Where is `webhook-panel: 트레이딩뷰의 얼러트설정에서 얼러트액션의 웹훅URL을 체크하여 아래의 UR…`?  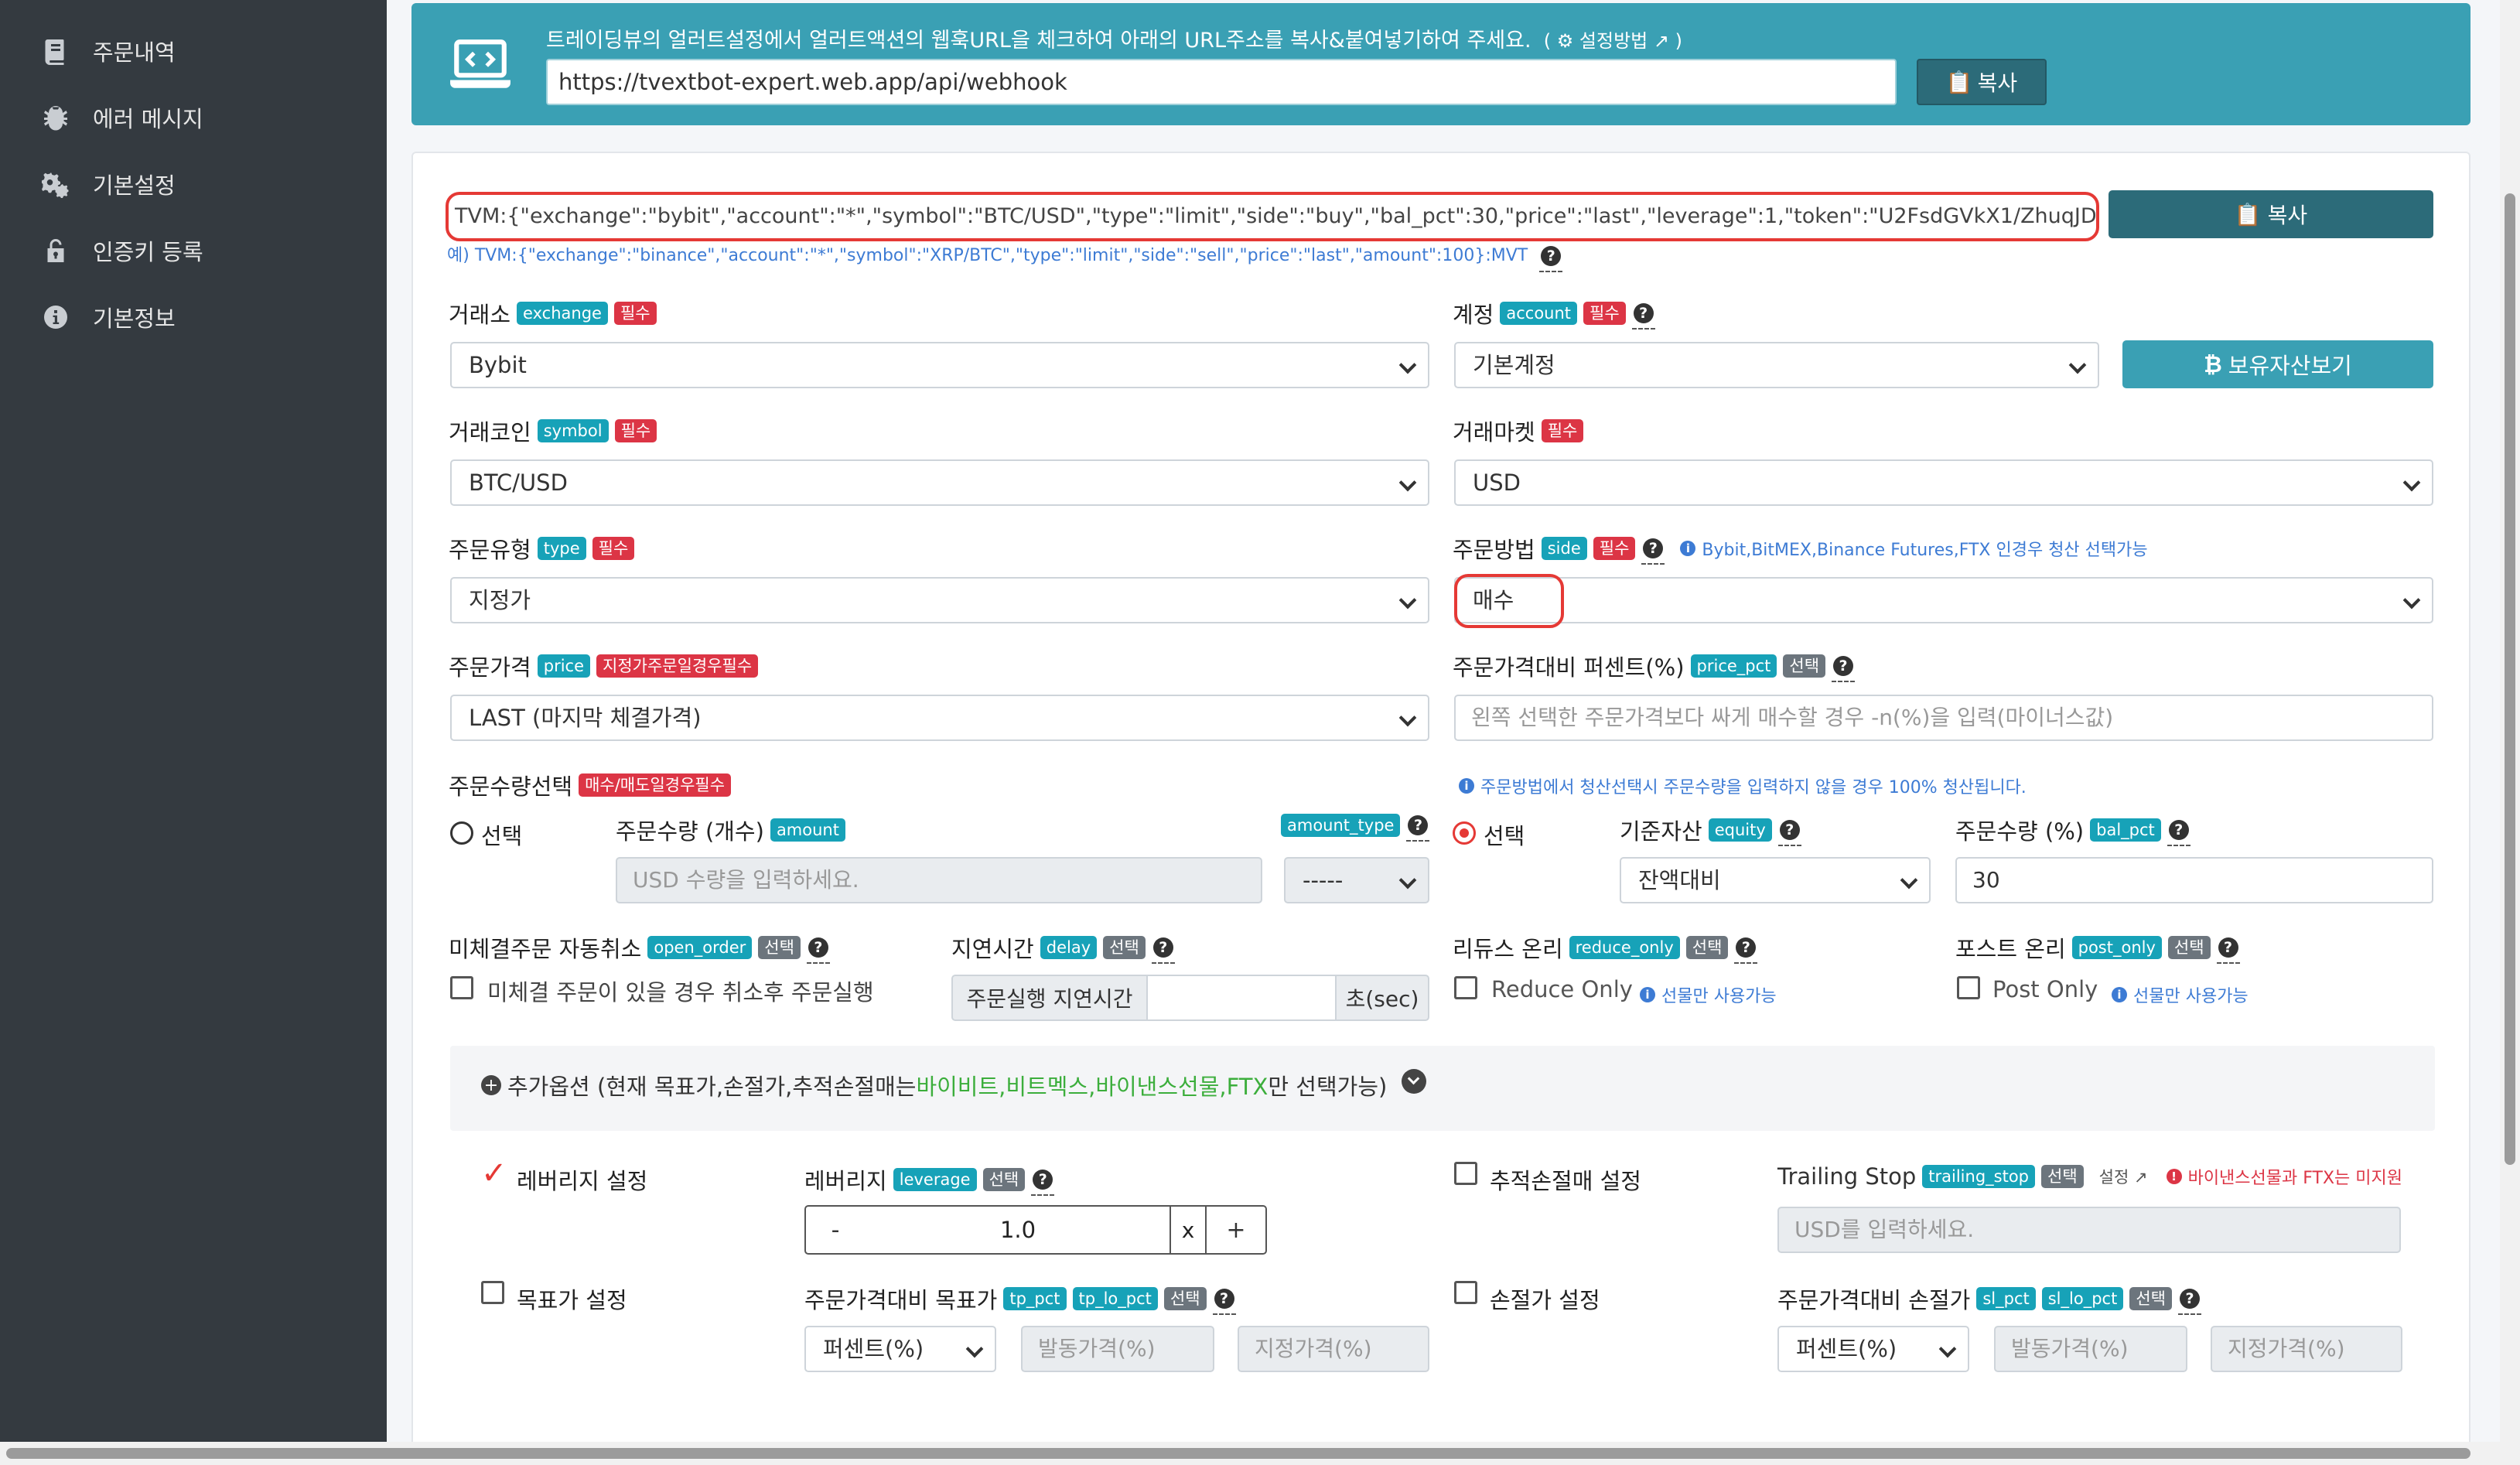 webhook-panel: 트레이딩뷰의 얼러트설정에서 얼러트액션의 웹훅URL을 체크하여 아래의 UR… is located at coordinates (1441, 64).